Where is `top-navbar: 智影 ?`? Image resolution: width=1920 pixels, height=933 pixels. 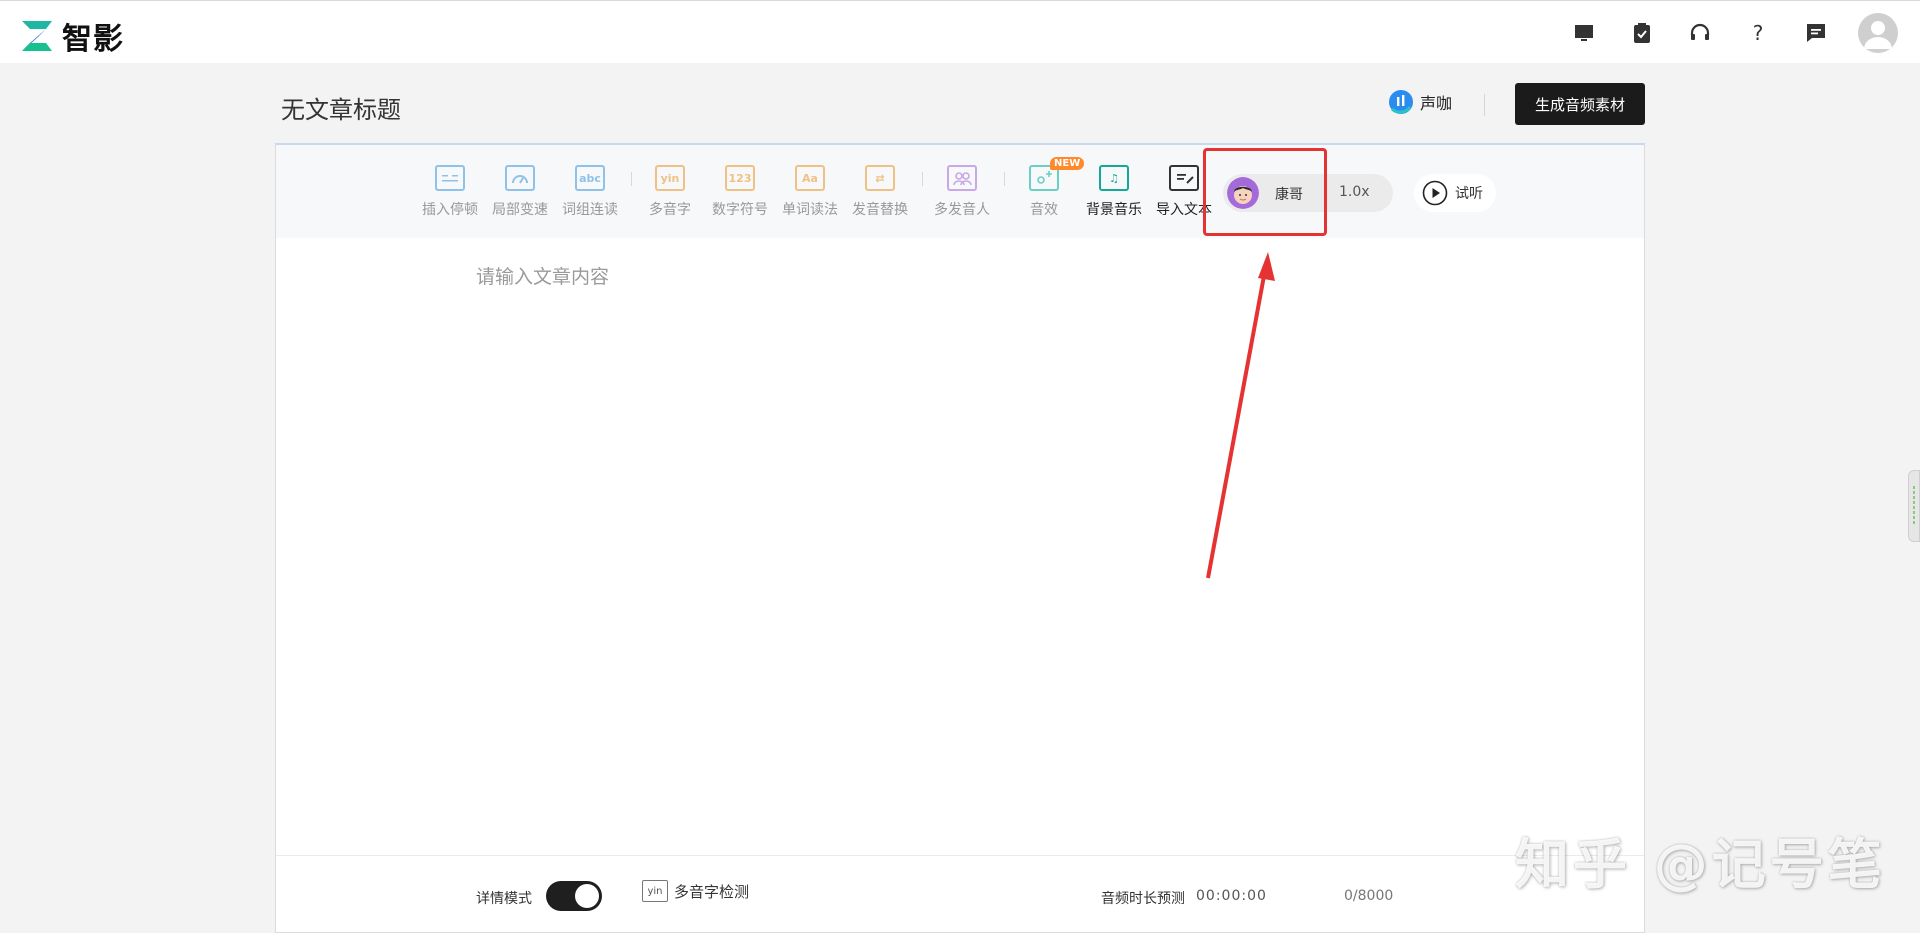 top-navbar: 智影 ? is located at coordinates (960, 31).